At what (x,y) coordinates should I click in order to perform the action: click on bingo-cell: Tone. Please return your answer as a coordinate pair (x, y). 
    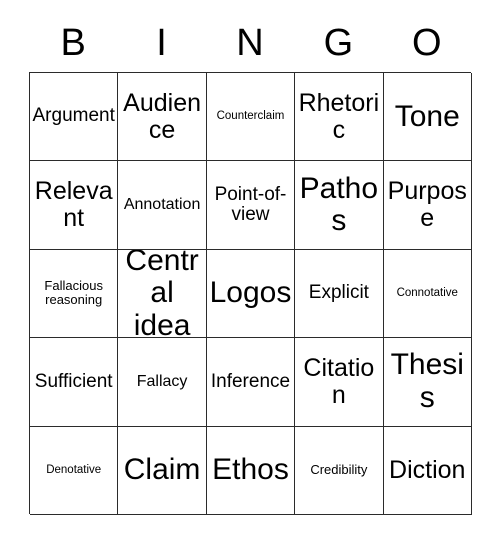
    Looking at the image, I should click on (427, 117).